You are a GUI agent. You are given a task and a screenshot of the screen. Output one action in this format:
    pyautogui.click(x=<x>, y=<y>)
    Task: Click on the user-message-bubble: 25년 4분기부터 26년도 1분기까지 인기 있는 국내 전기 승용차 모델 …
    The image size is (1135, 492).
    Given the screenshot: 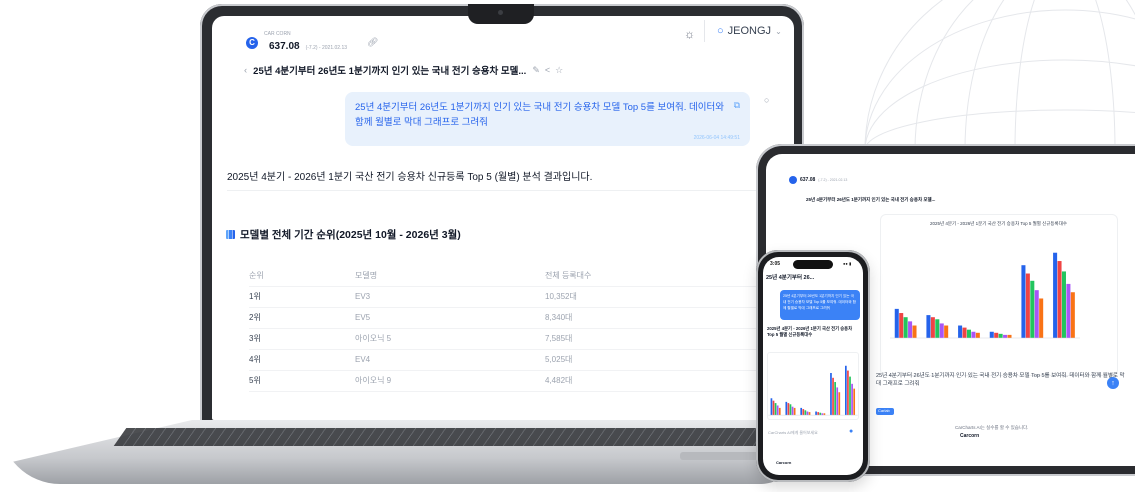 What is the action you would take?
    pyautogui.click(x=547, y=119)
    